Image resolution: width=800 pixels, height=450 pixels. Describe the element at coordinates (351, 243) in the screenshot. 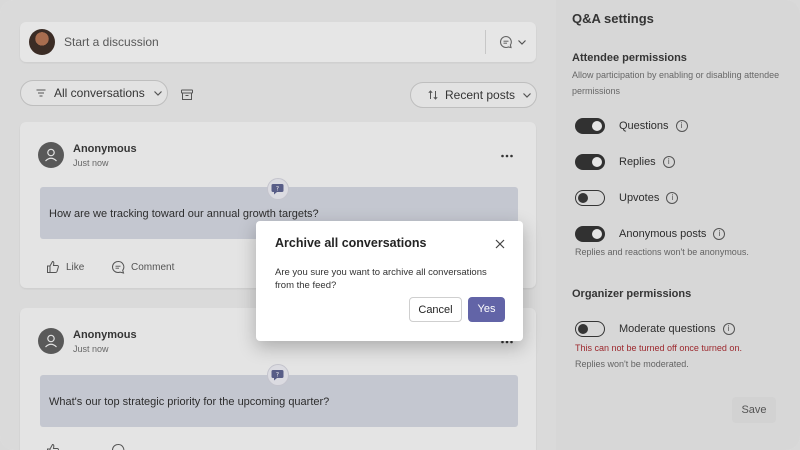

I see `dialog-title: Archive all conversations` at that location.